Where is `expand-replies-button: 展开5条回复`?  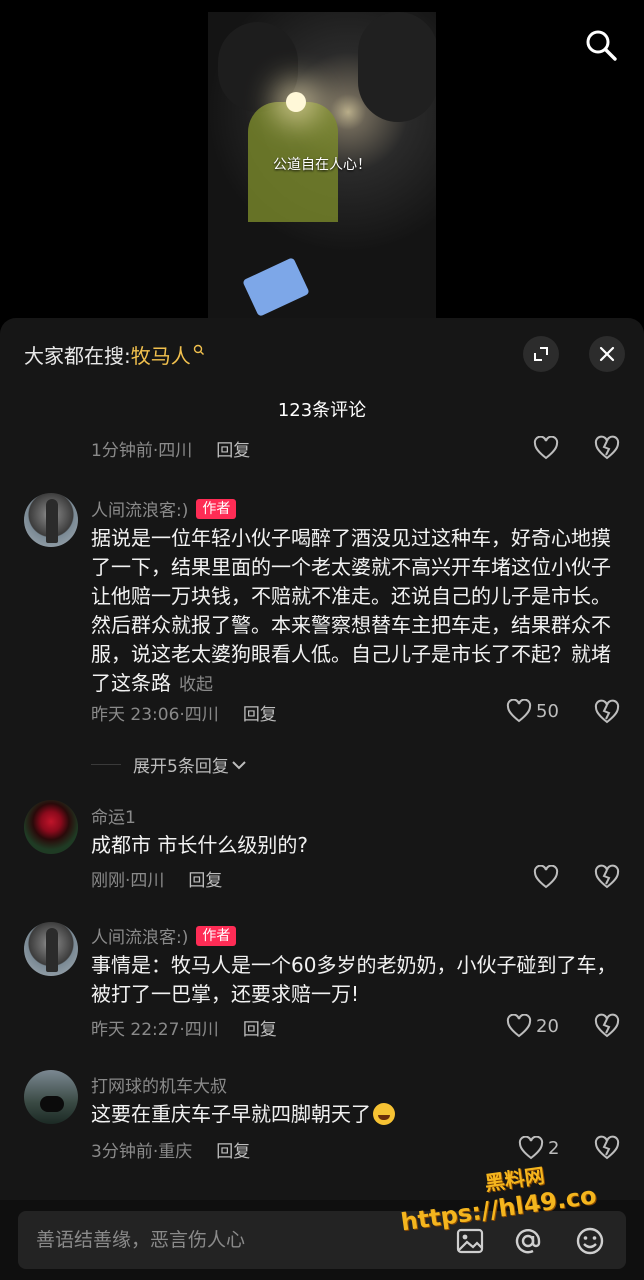
expand-replies-button: 展开5条回复 is located at coordinates (169, 764).